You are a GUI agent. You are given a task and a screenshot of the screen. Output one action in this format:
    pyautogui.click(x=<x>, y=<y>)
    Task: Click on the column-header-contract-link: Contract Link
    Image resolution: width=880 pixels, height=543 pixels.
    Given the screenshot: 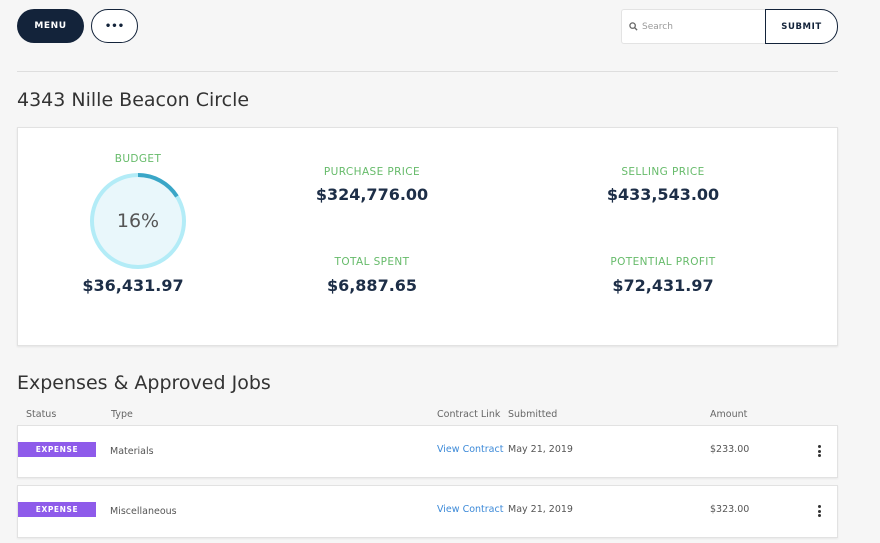 What is the action you would take?
    pyautogui.click(x=469, y=414)
    